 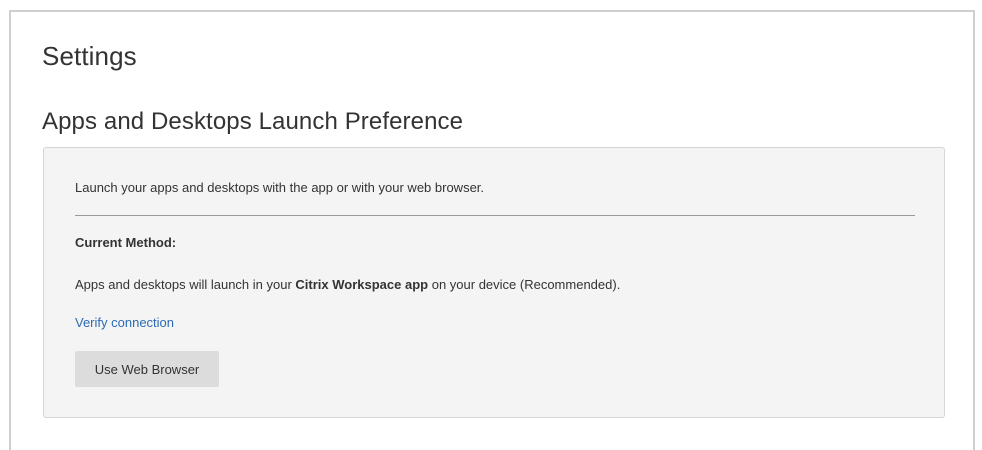 What do you see at coordinates (495, 215) in the screenshot?
I see `panel-divider` at bounding box center [495, 215].